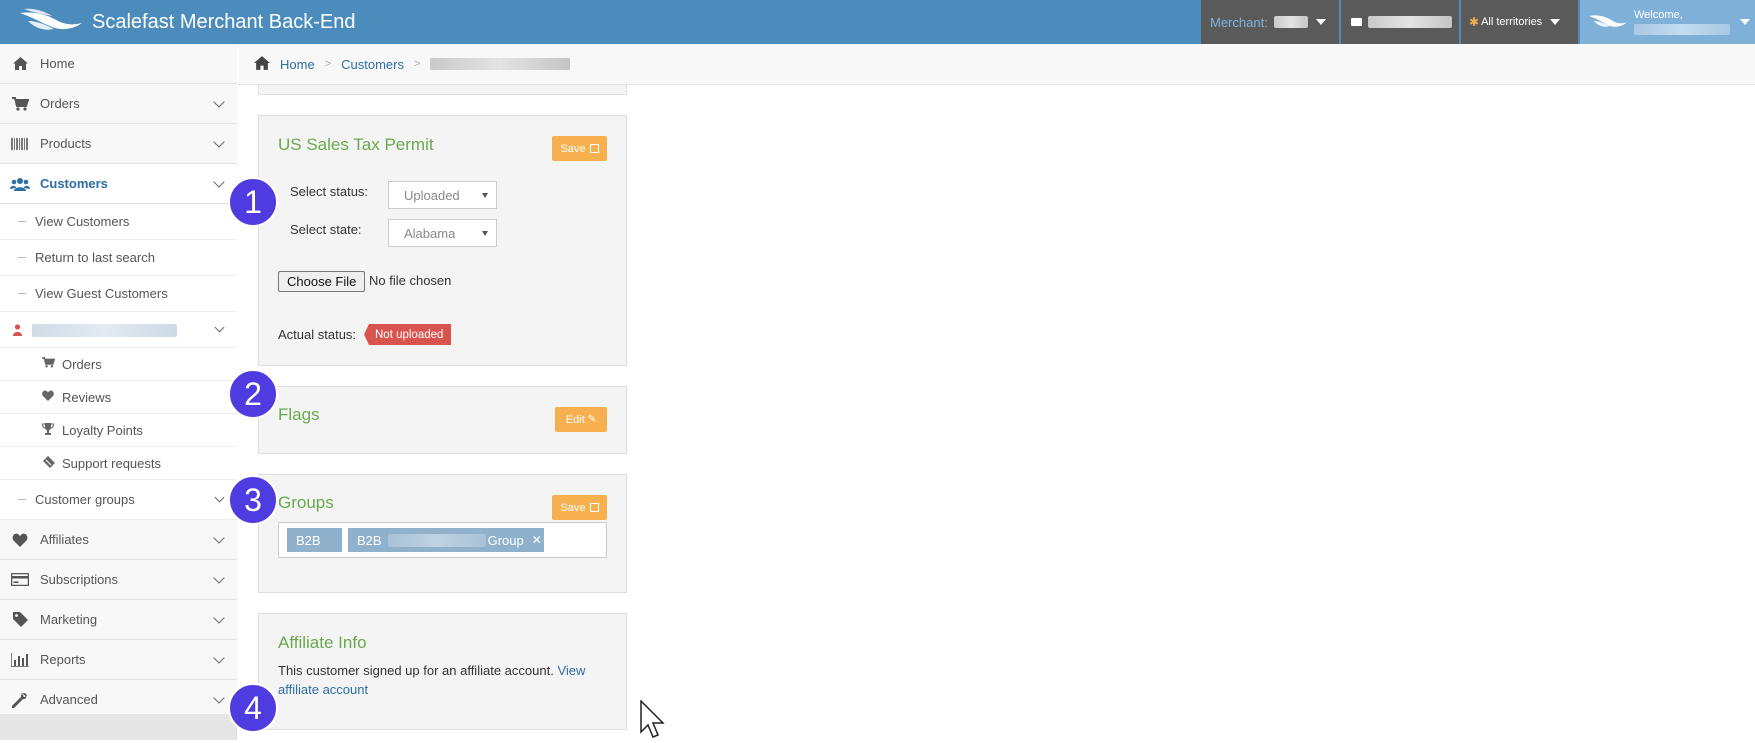 The width and height of the screenshot is (1755, 743). I want to click on actual-status-label: Actual status:, so click(317, 334).